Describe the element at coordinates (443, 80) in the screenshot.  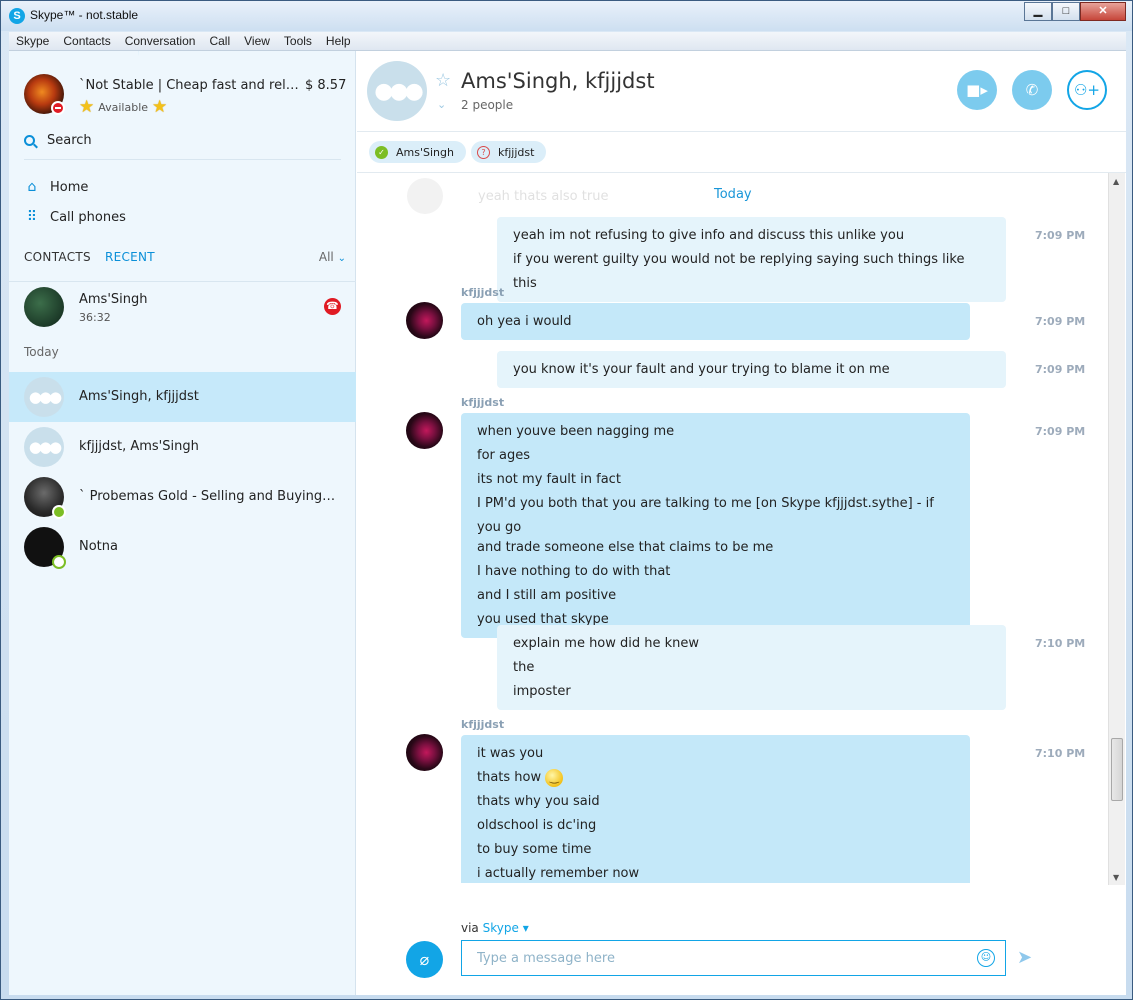
I see `favorite-star-icon: ☆` at that location.